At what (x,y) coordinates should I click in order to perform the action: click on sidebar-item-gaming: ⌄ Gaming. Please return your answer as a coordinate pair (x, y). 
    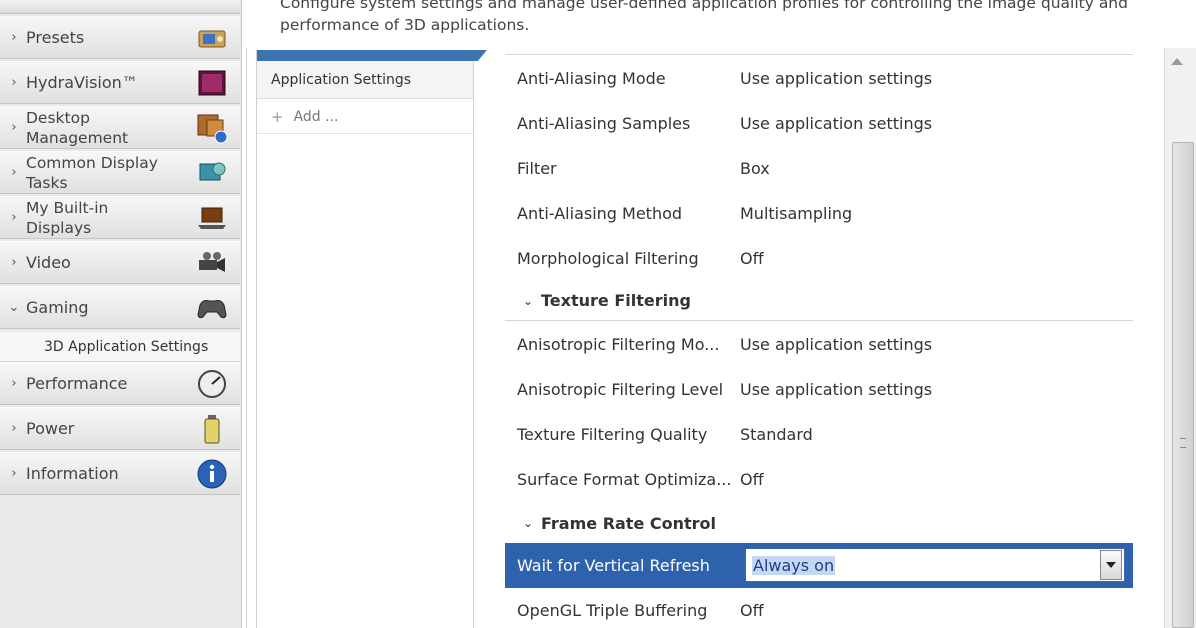
    Looking at the image, I should click on (120, 307).